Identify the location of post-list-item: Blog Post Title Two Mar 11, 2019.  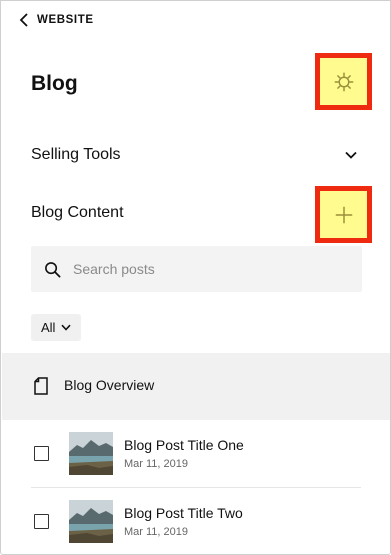
(196, 521).